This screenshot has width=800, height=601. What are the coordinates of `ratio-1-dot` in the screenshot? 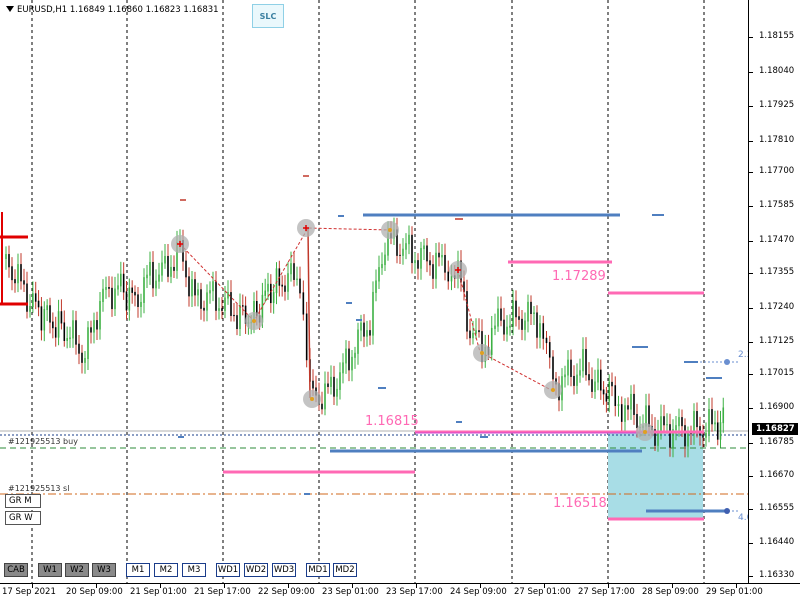 It's located at (727, 362).